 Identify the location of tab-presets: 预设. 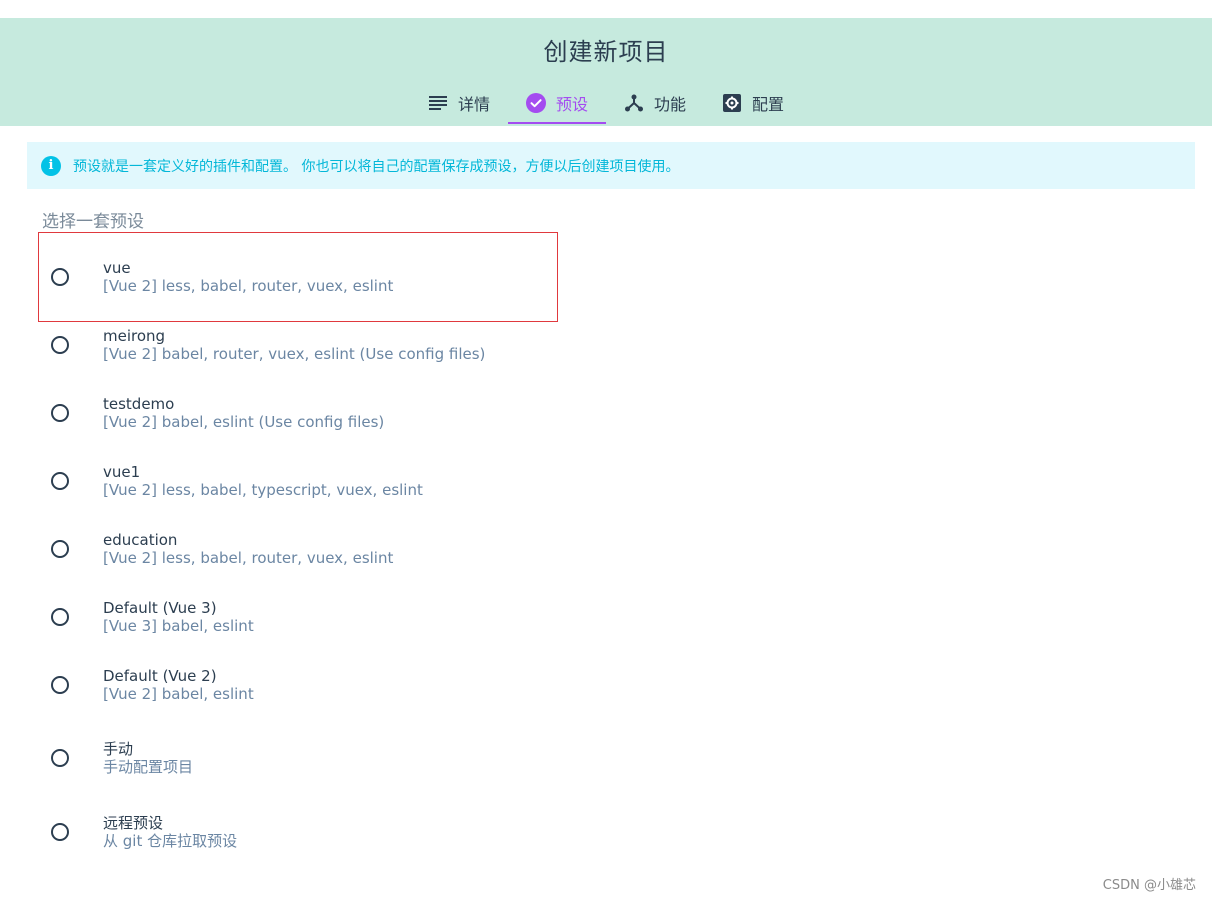
(556, 104).